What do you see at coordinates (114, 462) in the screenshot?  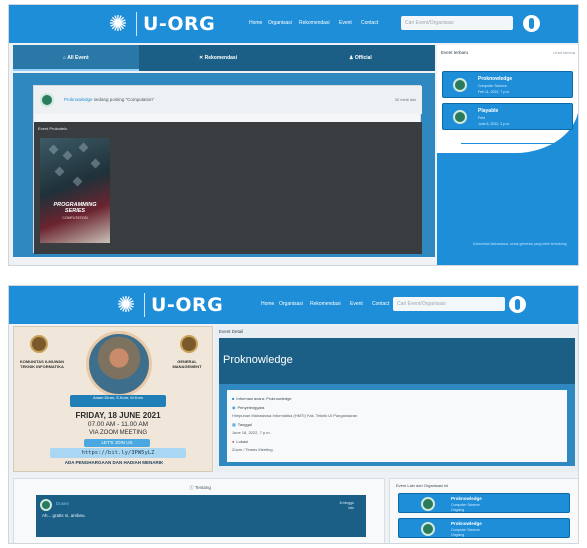 I see `poster-bottom-text: ADA PENGHARGAAN DAN HADIAH MENARIK` at bounding box center [114, 462].